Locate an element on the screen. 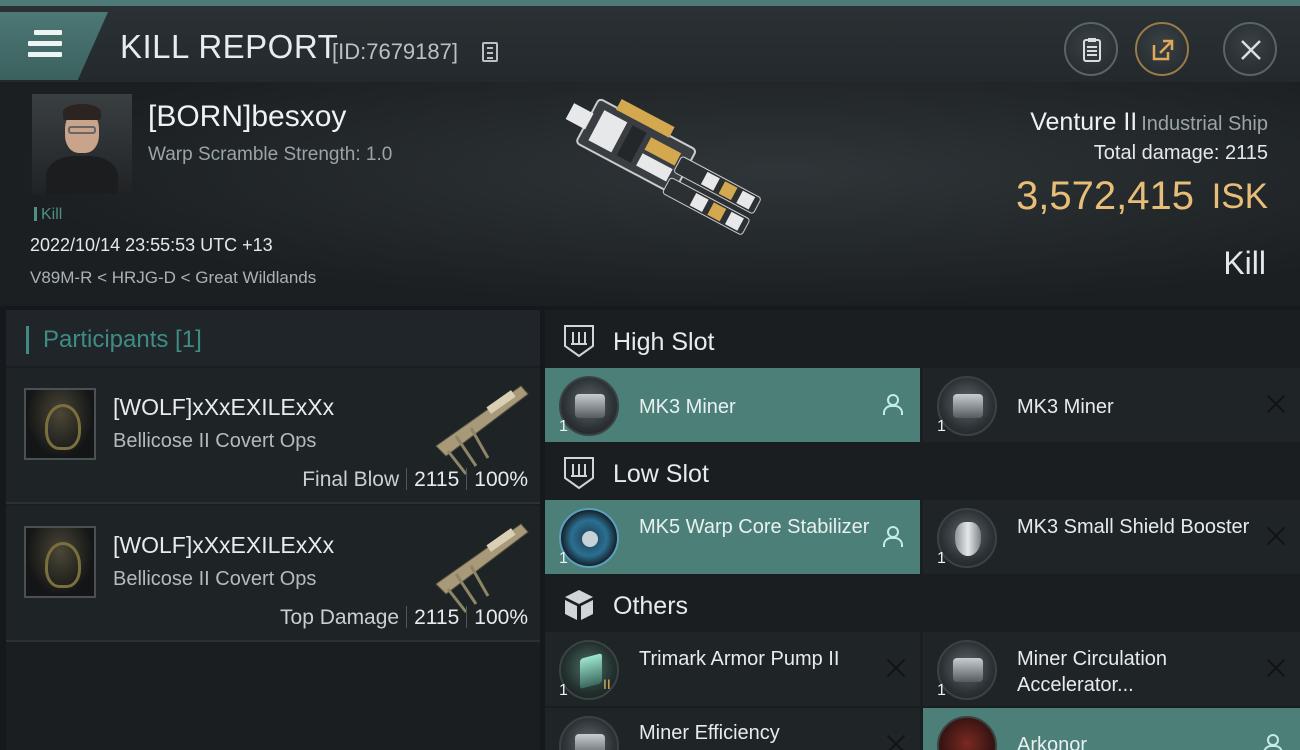 This screenshot has width=1300, height=750. participants-title: Participants [1] is located at coordinates (114, 340).